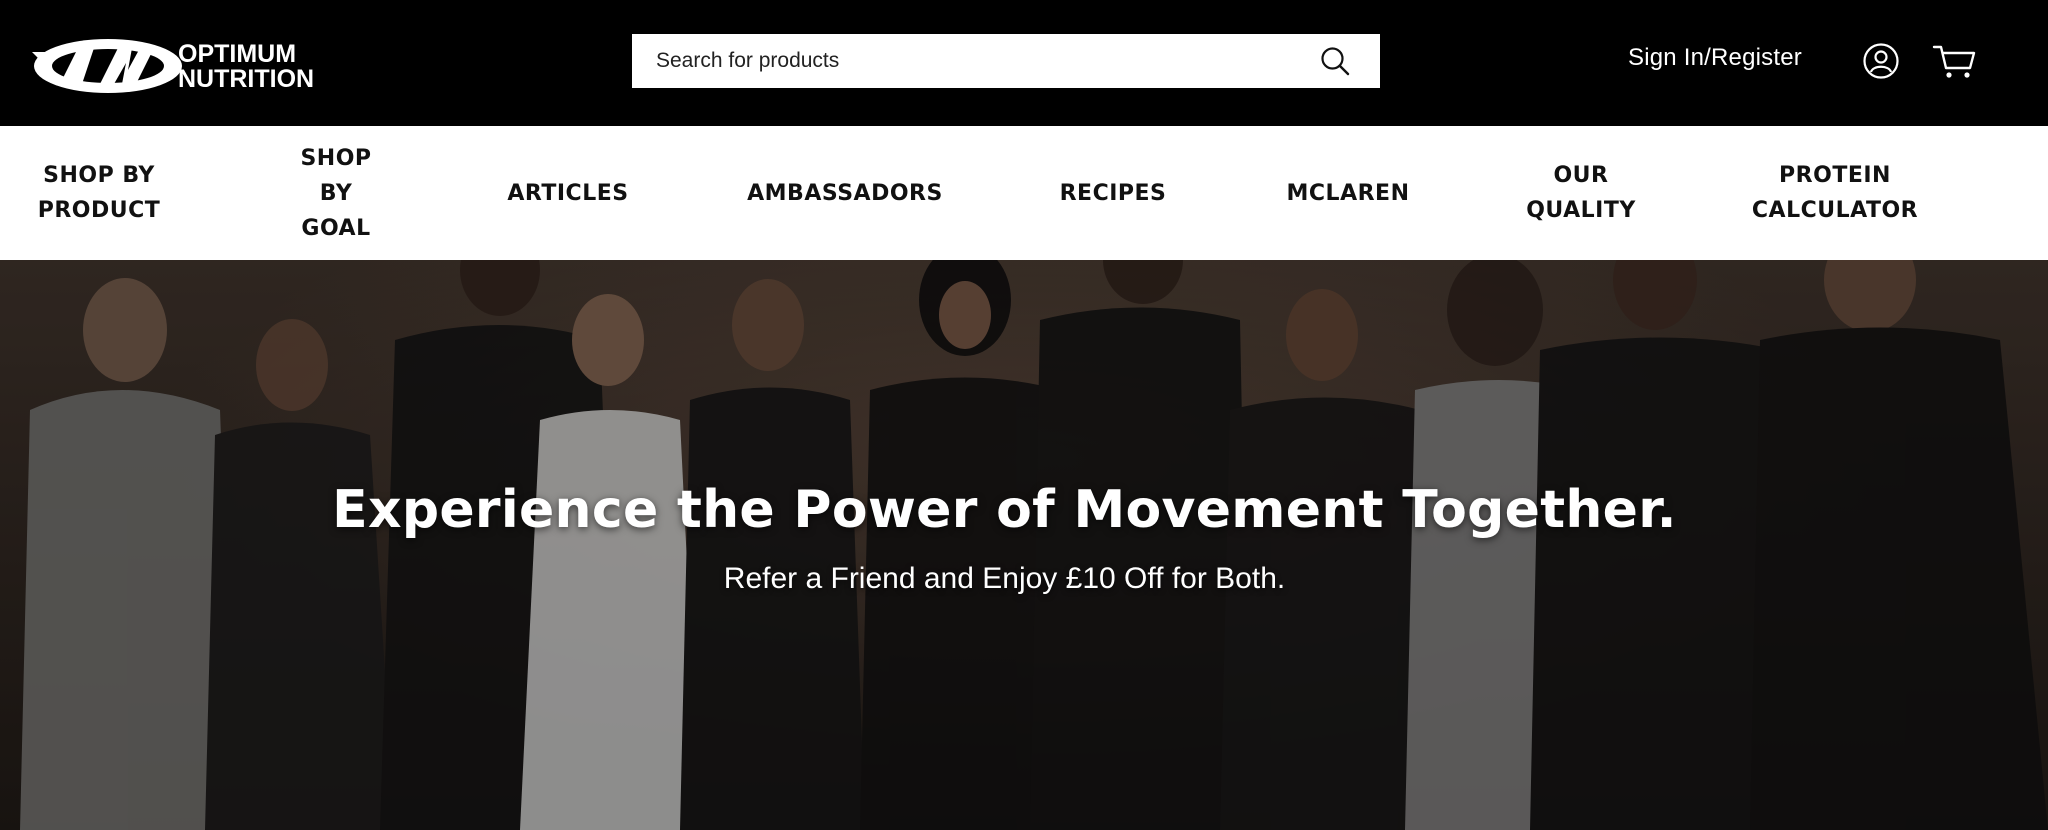 The height and width of the screenshot is (830, 2048). What do you see at coordinates (175, 64) in the screenshot?
I see `optimum-nutrition-logo: OPTIMUM NUTRITION` at bounding box center [175, 64].